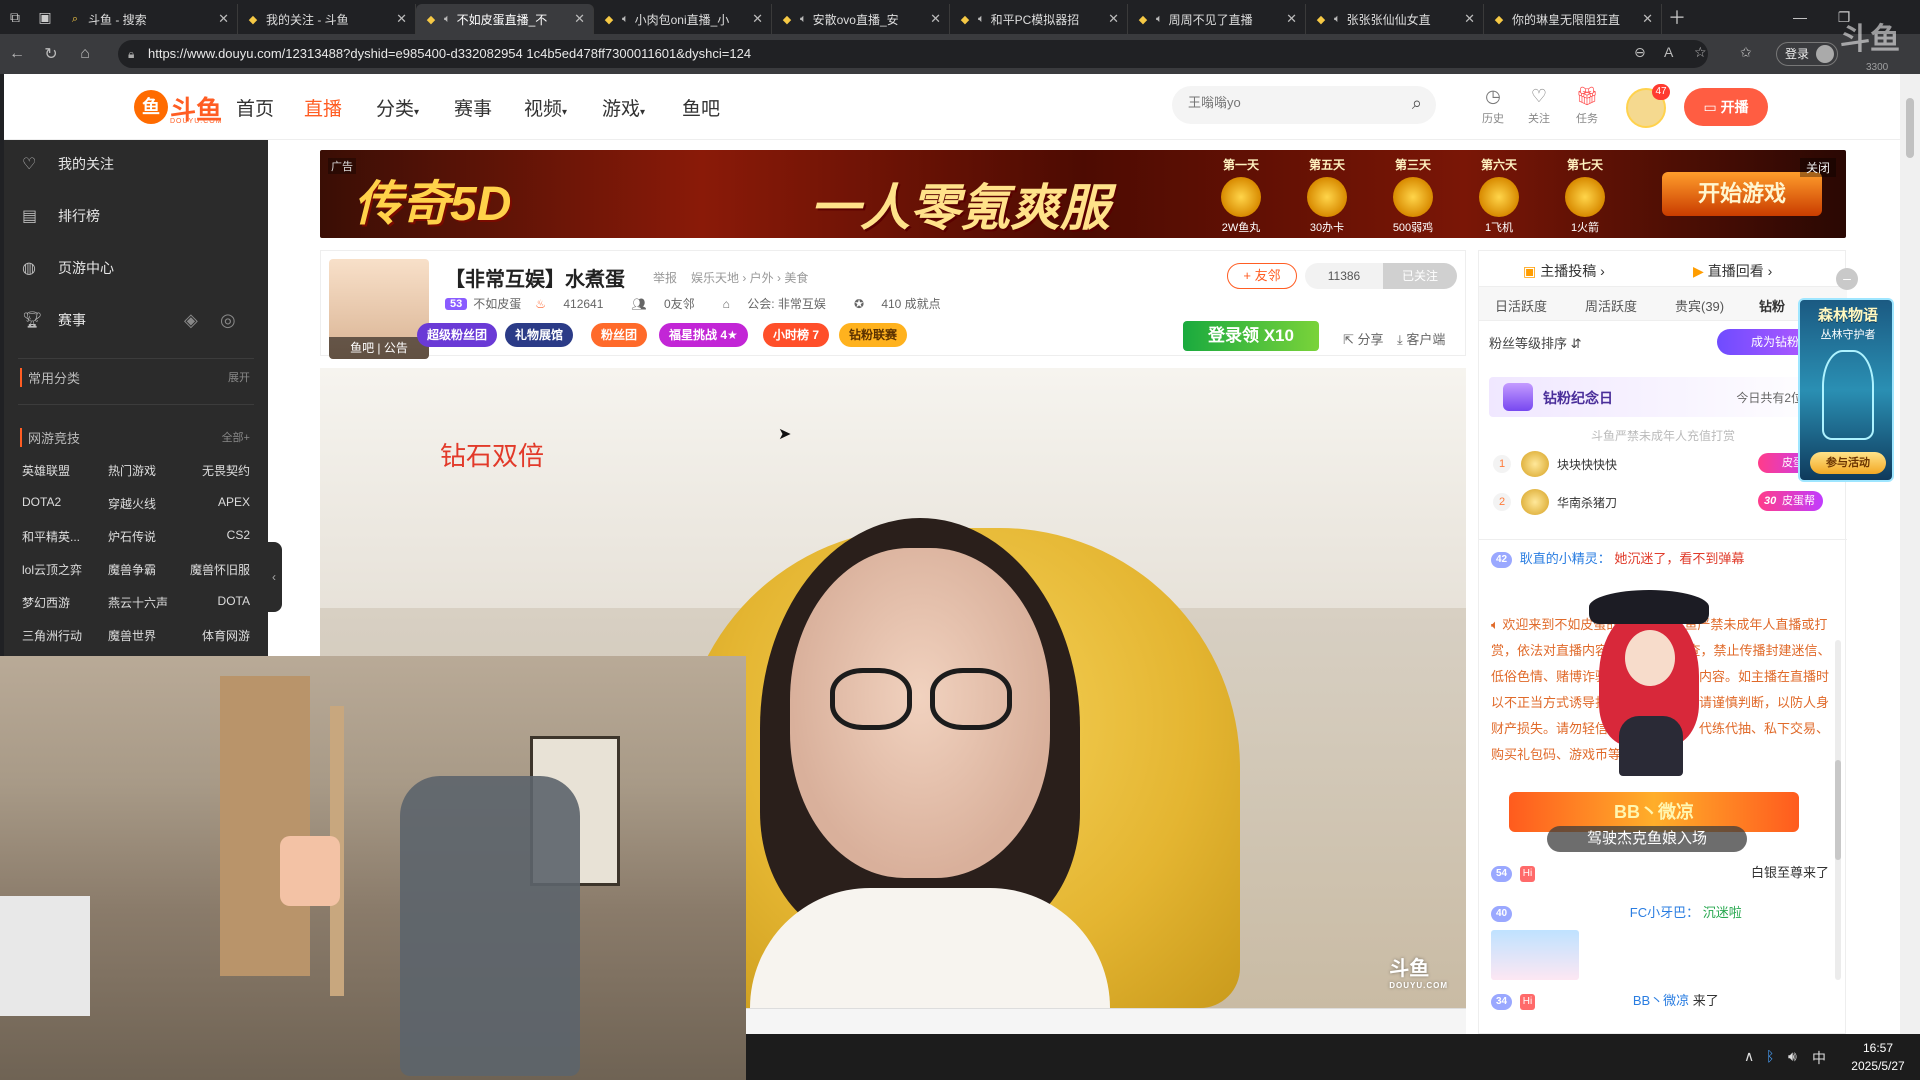 The height and width of the screenshot is (1080, 1920). What do you see at coordinates (51, 54) in the screenshot?
I see `reload-button: ↻` at bounding box center [51, 54].